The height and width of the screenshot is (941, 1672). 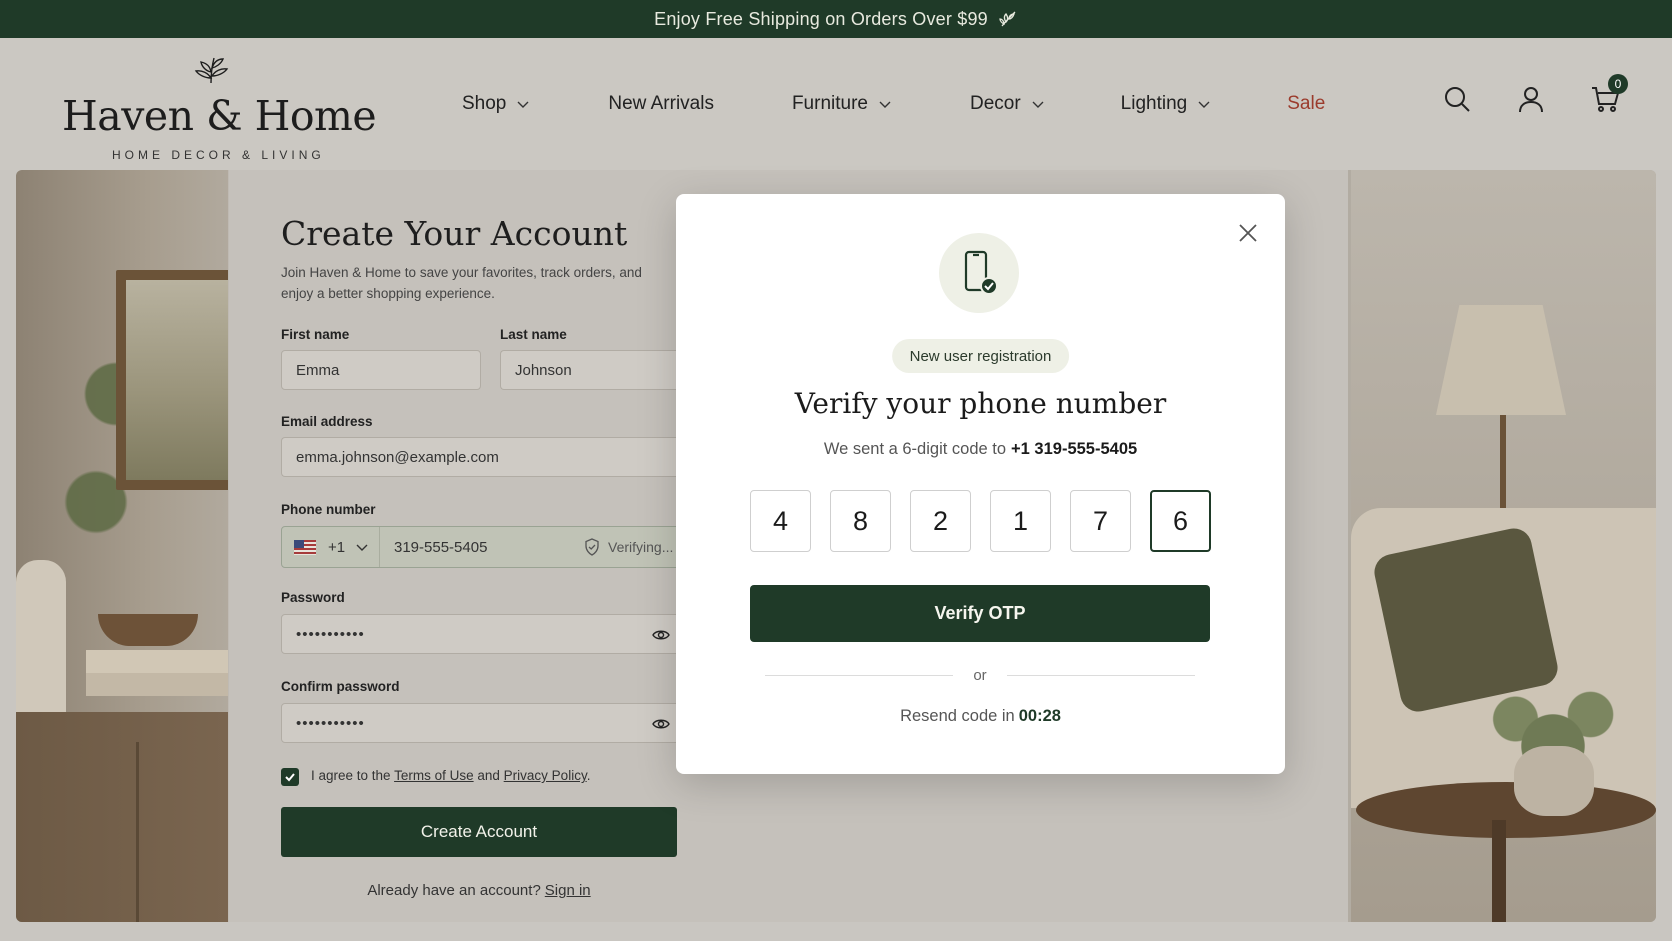 I want to click on cabinet-door-seam, so click(x=137, y=832).